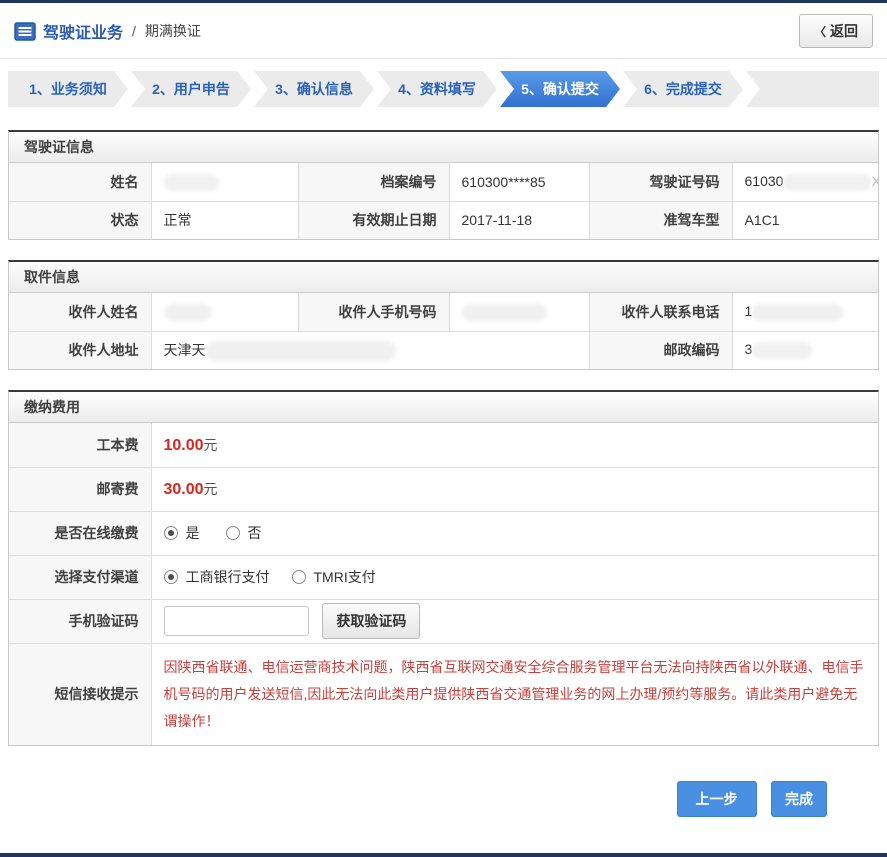  I want to click on recipient-mobile-value, so click(519, 312).